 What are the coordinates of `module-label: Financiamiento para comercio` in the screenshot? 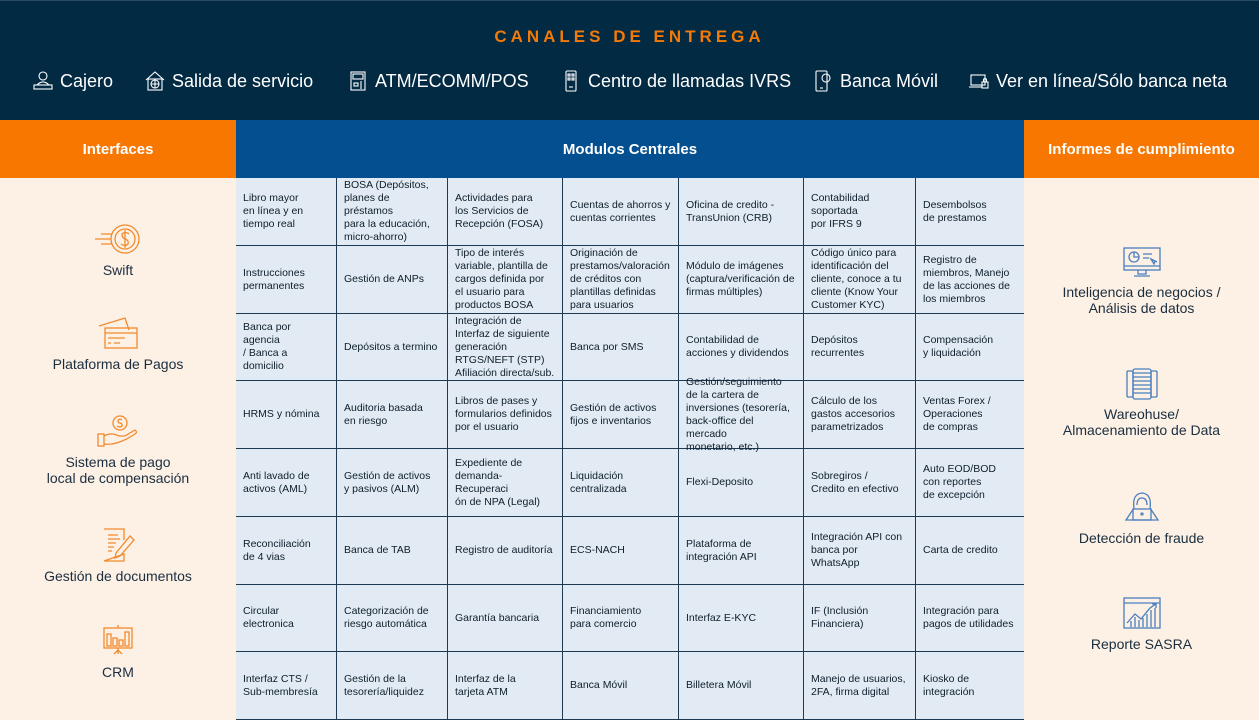 It's located at (606, 617).